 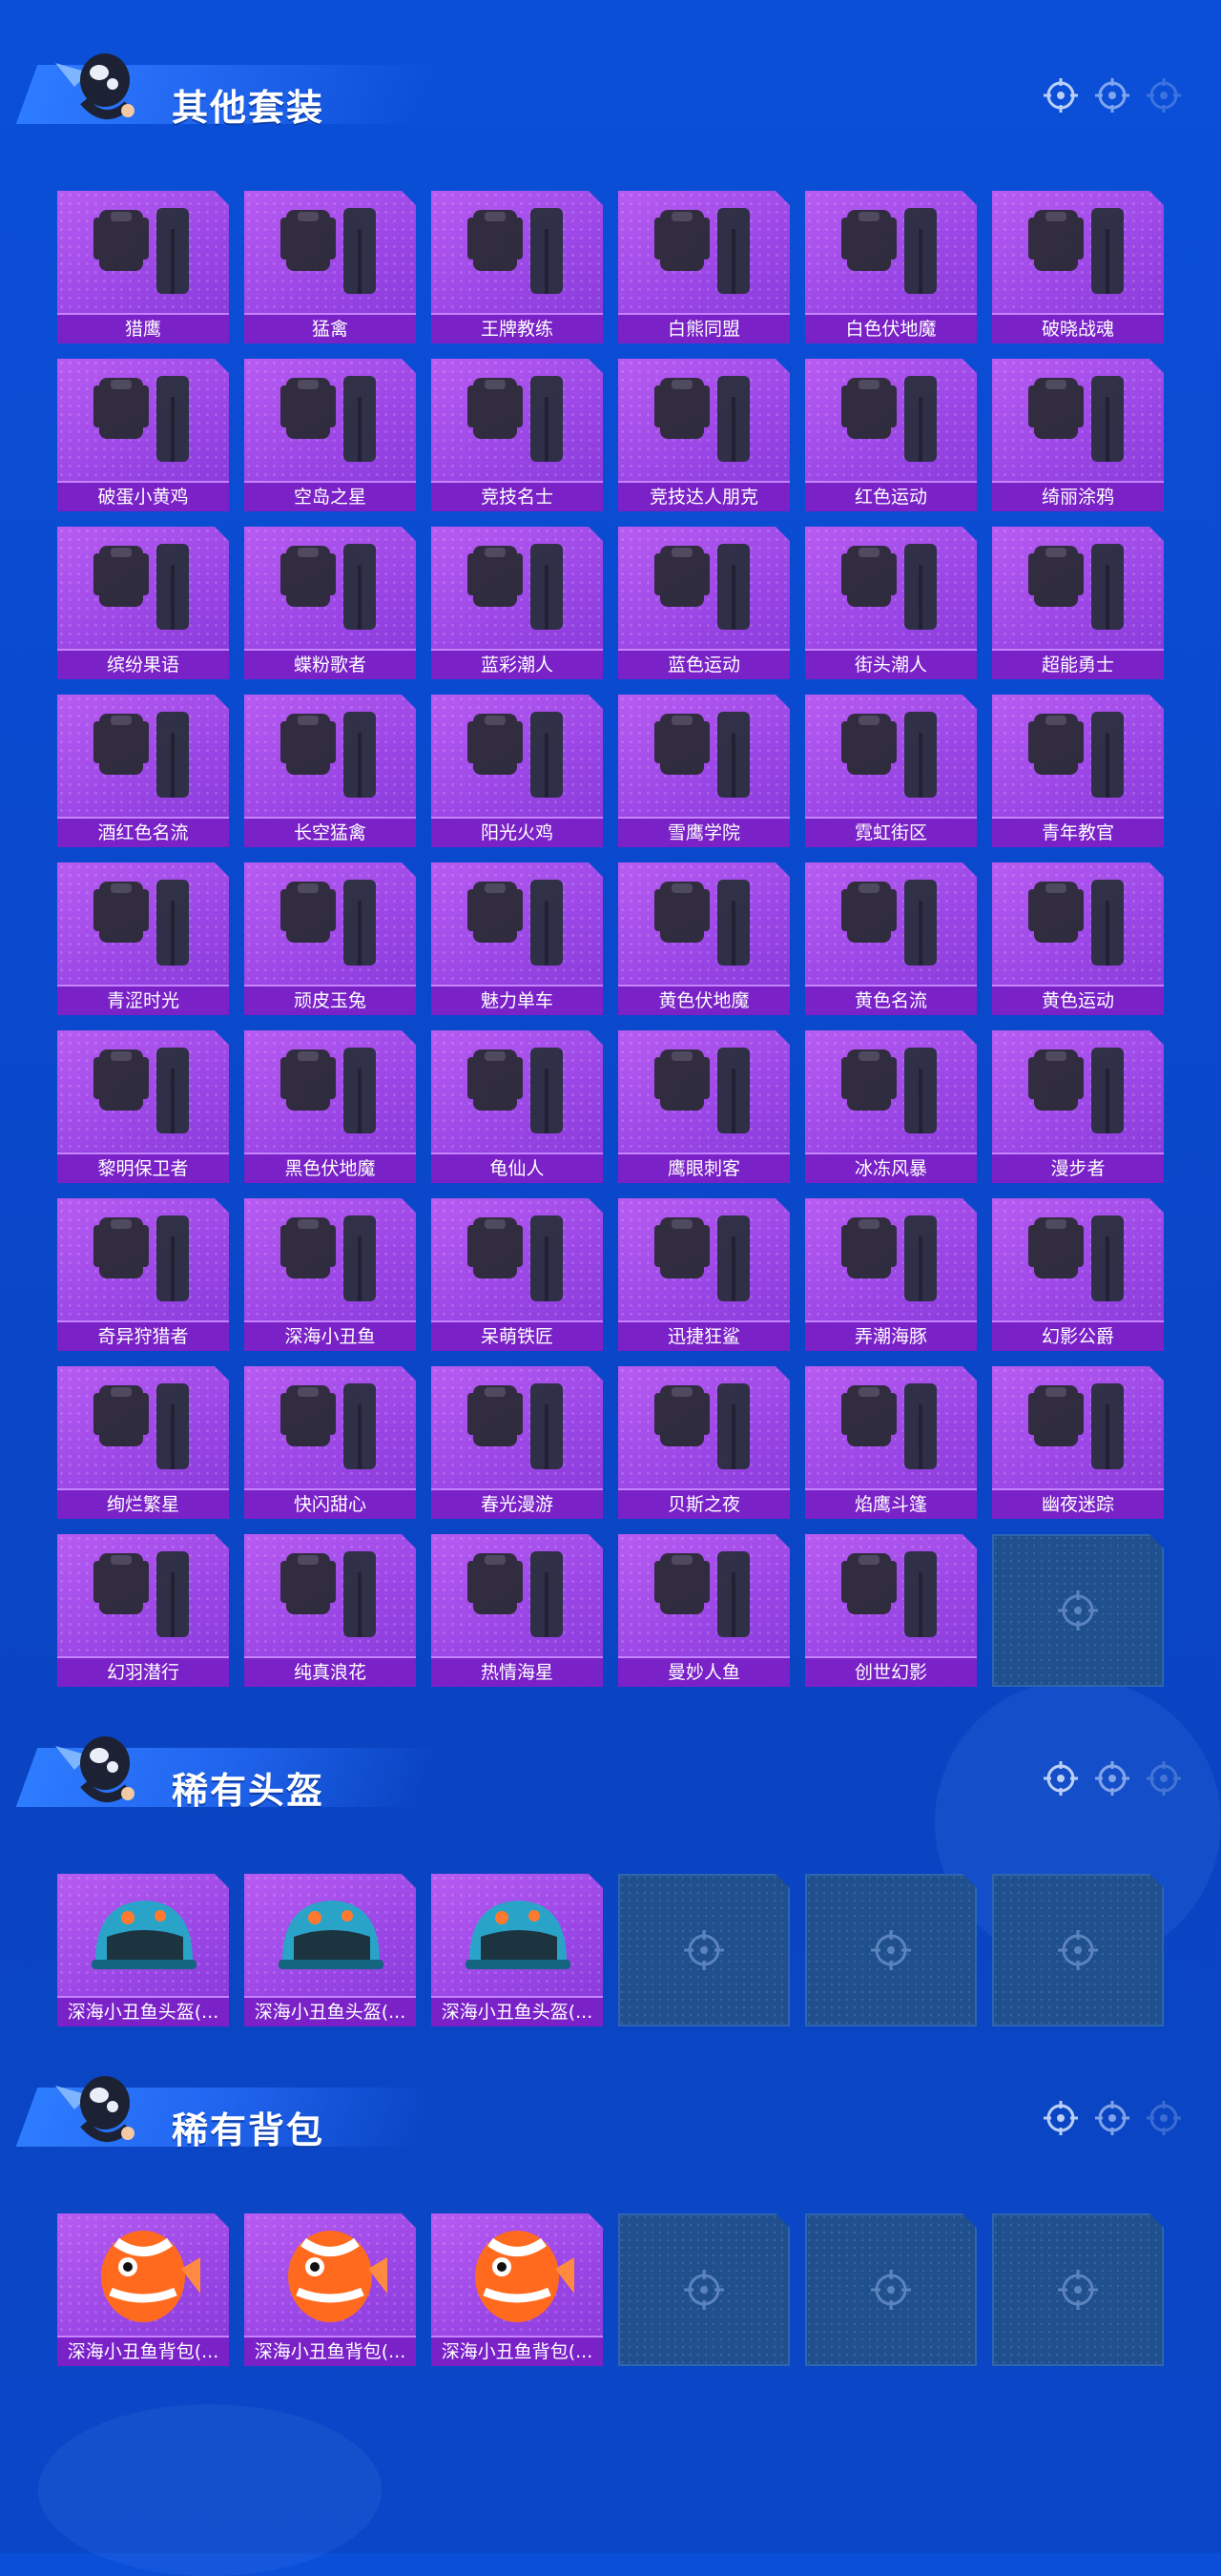 What do you see at coordinates (517, 771) in the screenshot?
I see `outfit-card: 阳光火鸡` at bounding box center [517, 771].